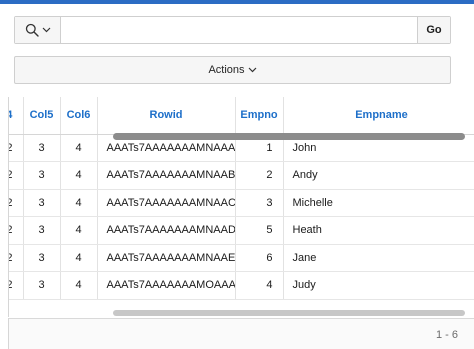 The image size is (474, 349). I want to click on cell-empno: 6, so click(259, 258).